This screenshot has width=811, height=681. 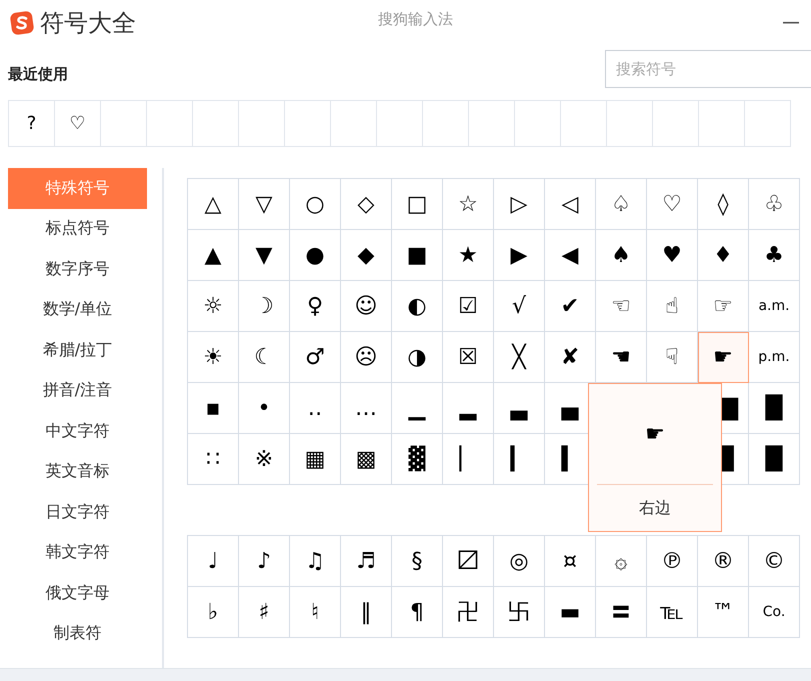 I want to click on symbol-cell: ◎, so click(x=519, y=561).